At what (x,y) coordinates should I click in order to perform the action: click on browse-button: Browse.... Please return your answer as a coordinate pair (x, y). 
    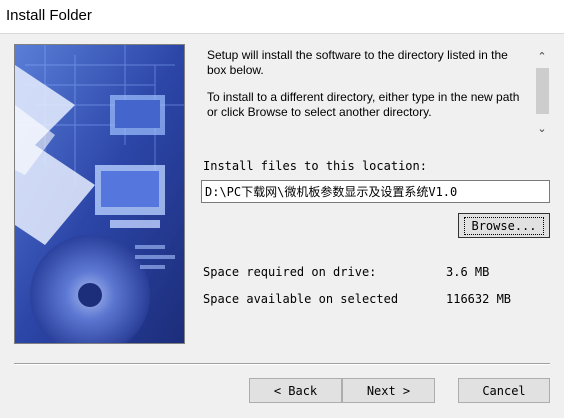
    Looking at the image, I should click on (504, 225).